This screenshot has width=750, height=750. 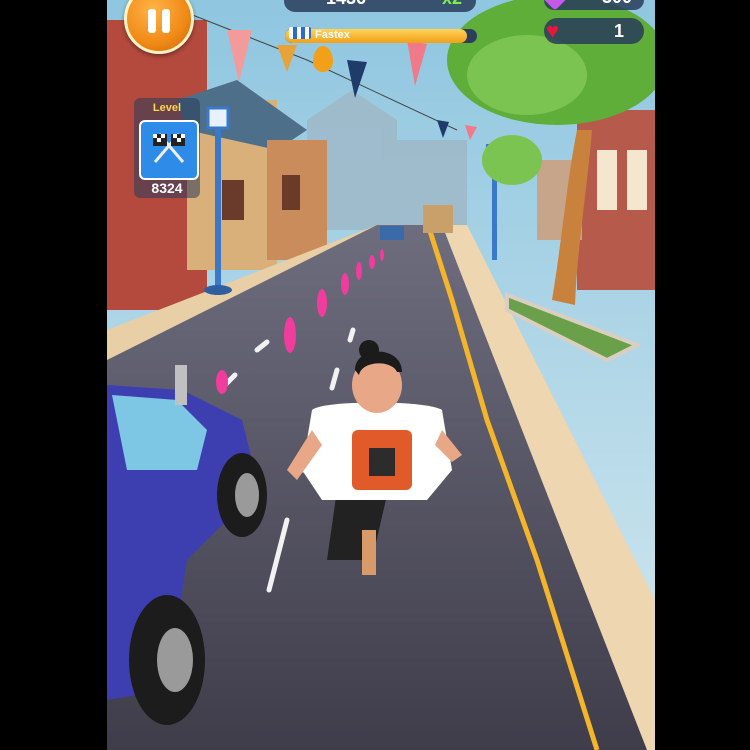 I want to click on multiplier-value: x2, so click(x=452, y=4).